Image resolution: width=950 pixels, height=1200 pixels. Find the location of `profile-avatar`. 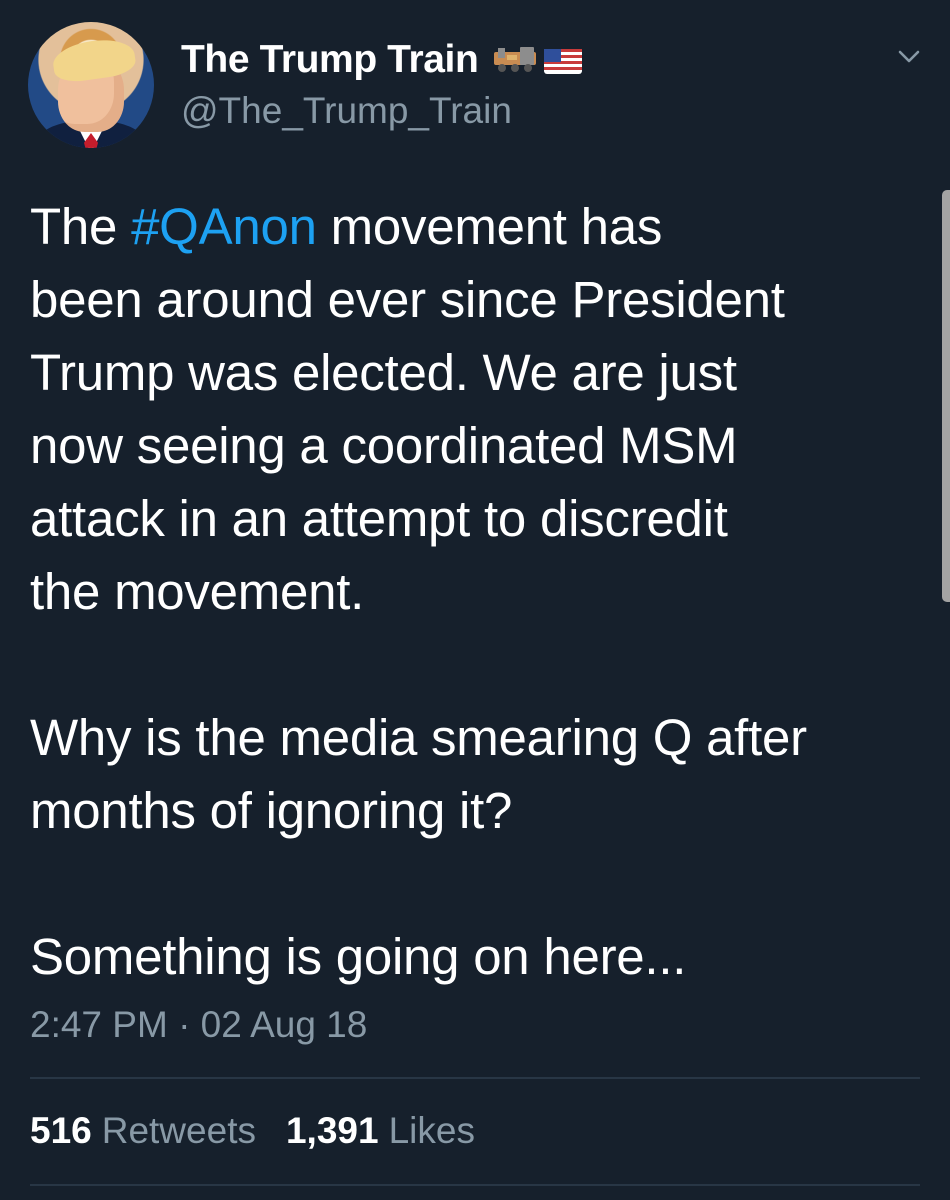

profile-avatar is located at coordinates (91, 85).